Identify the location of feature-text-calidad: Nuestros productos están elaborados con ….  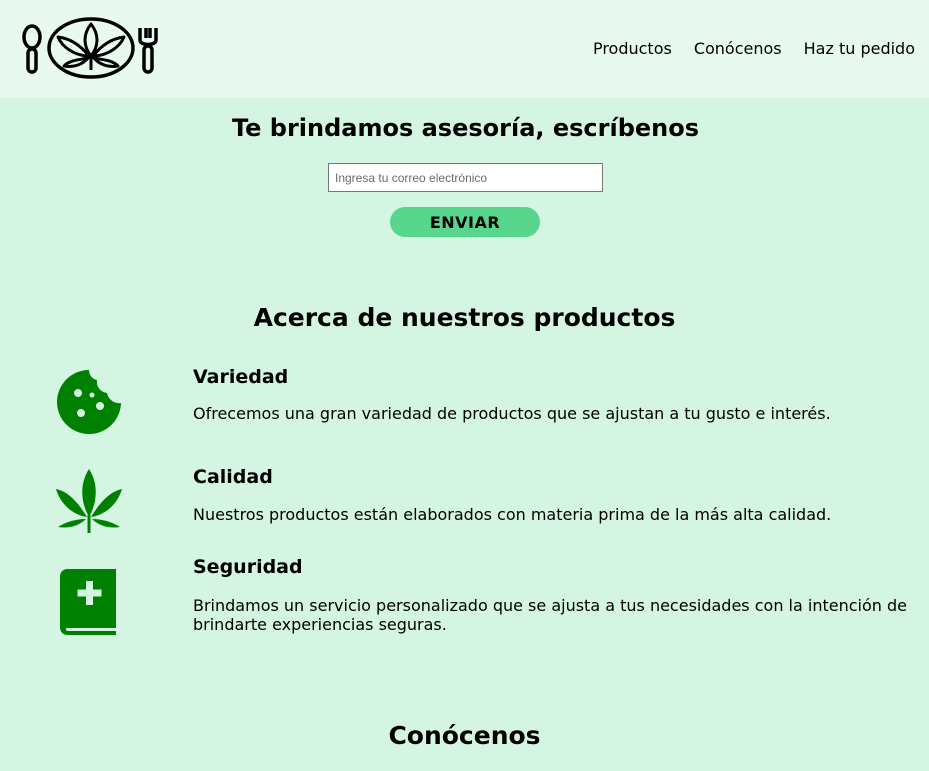
(512, 514).